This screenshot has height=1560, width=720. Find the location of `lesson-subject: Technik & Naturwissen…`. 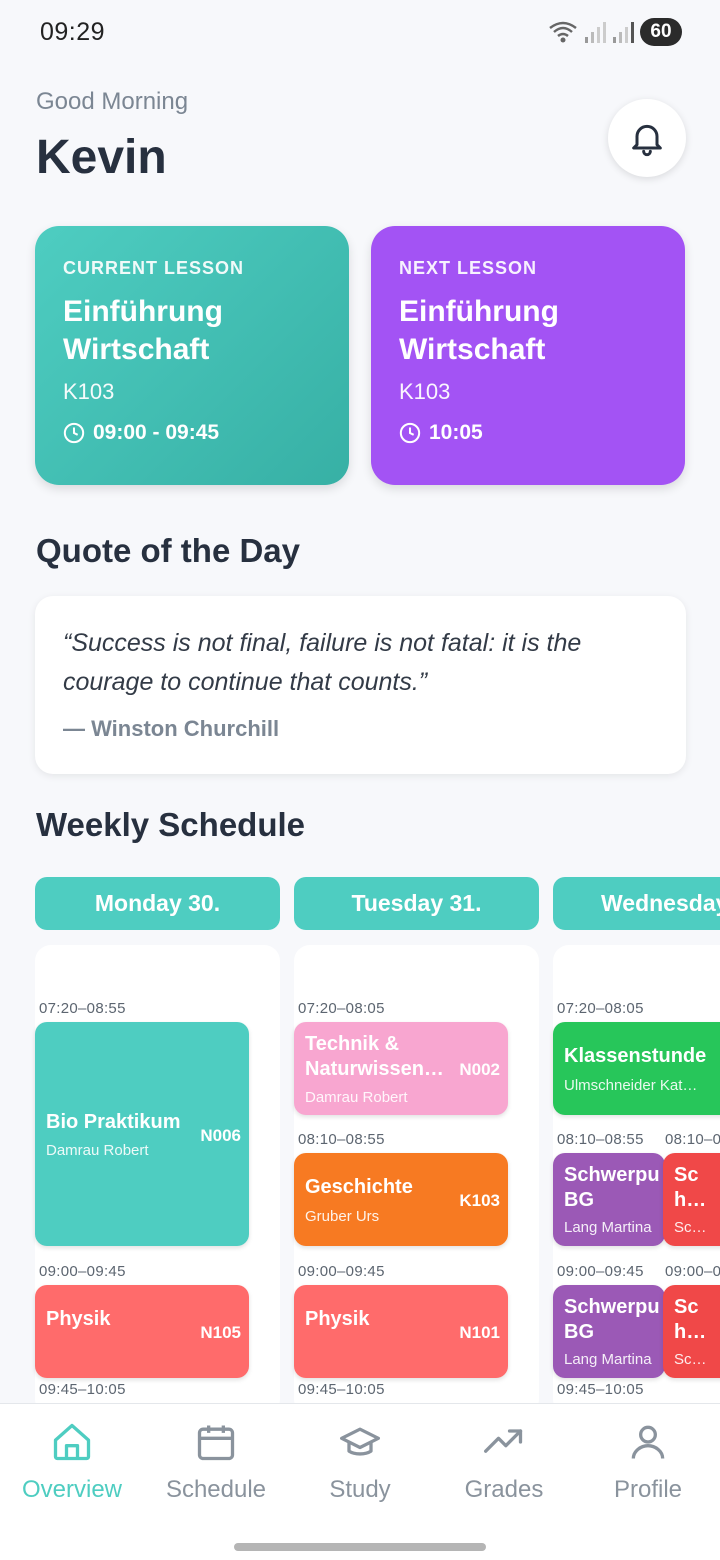

lesson-subject: Technik & Naturwissen… is located at coordinates (374, 1056).